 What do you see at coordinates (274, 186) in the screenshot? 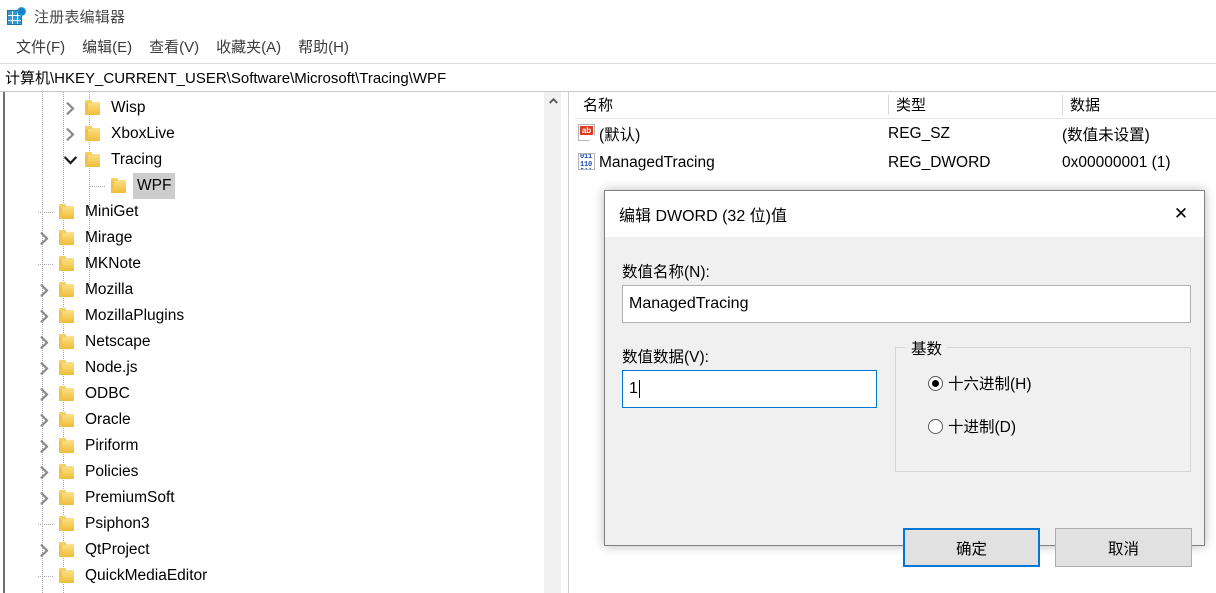
I see `tree-item-wpf: WPF` at bounding box center [274, 186].